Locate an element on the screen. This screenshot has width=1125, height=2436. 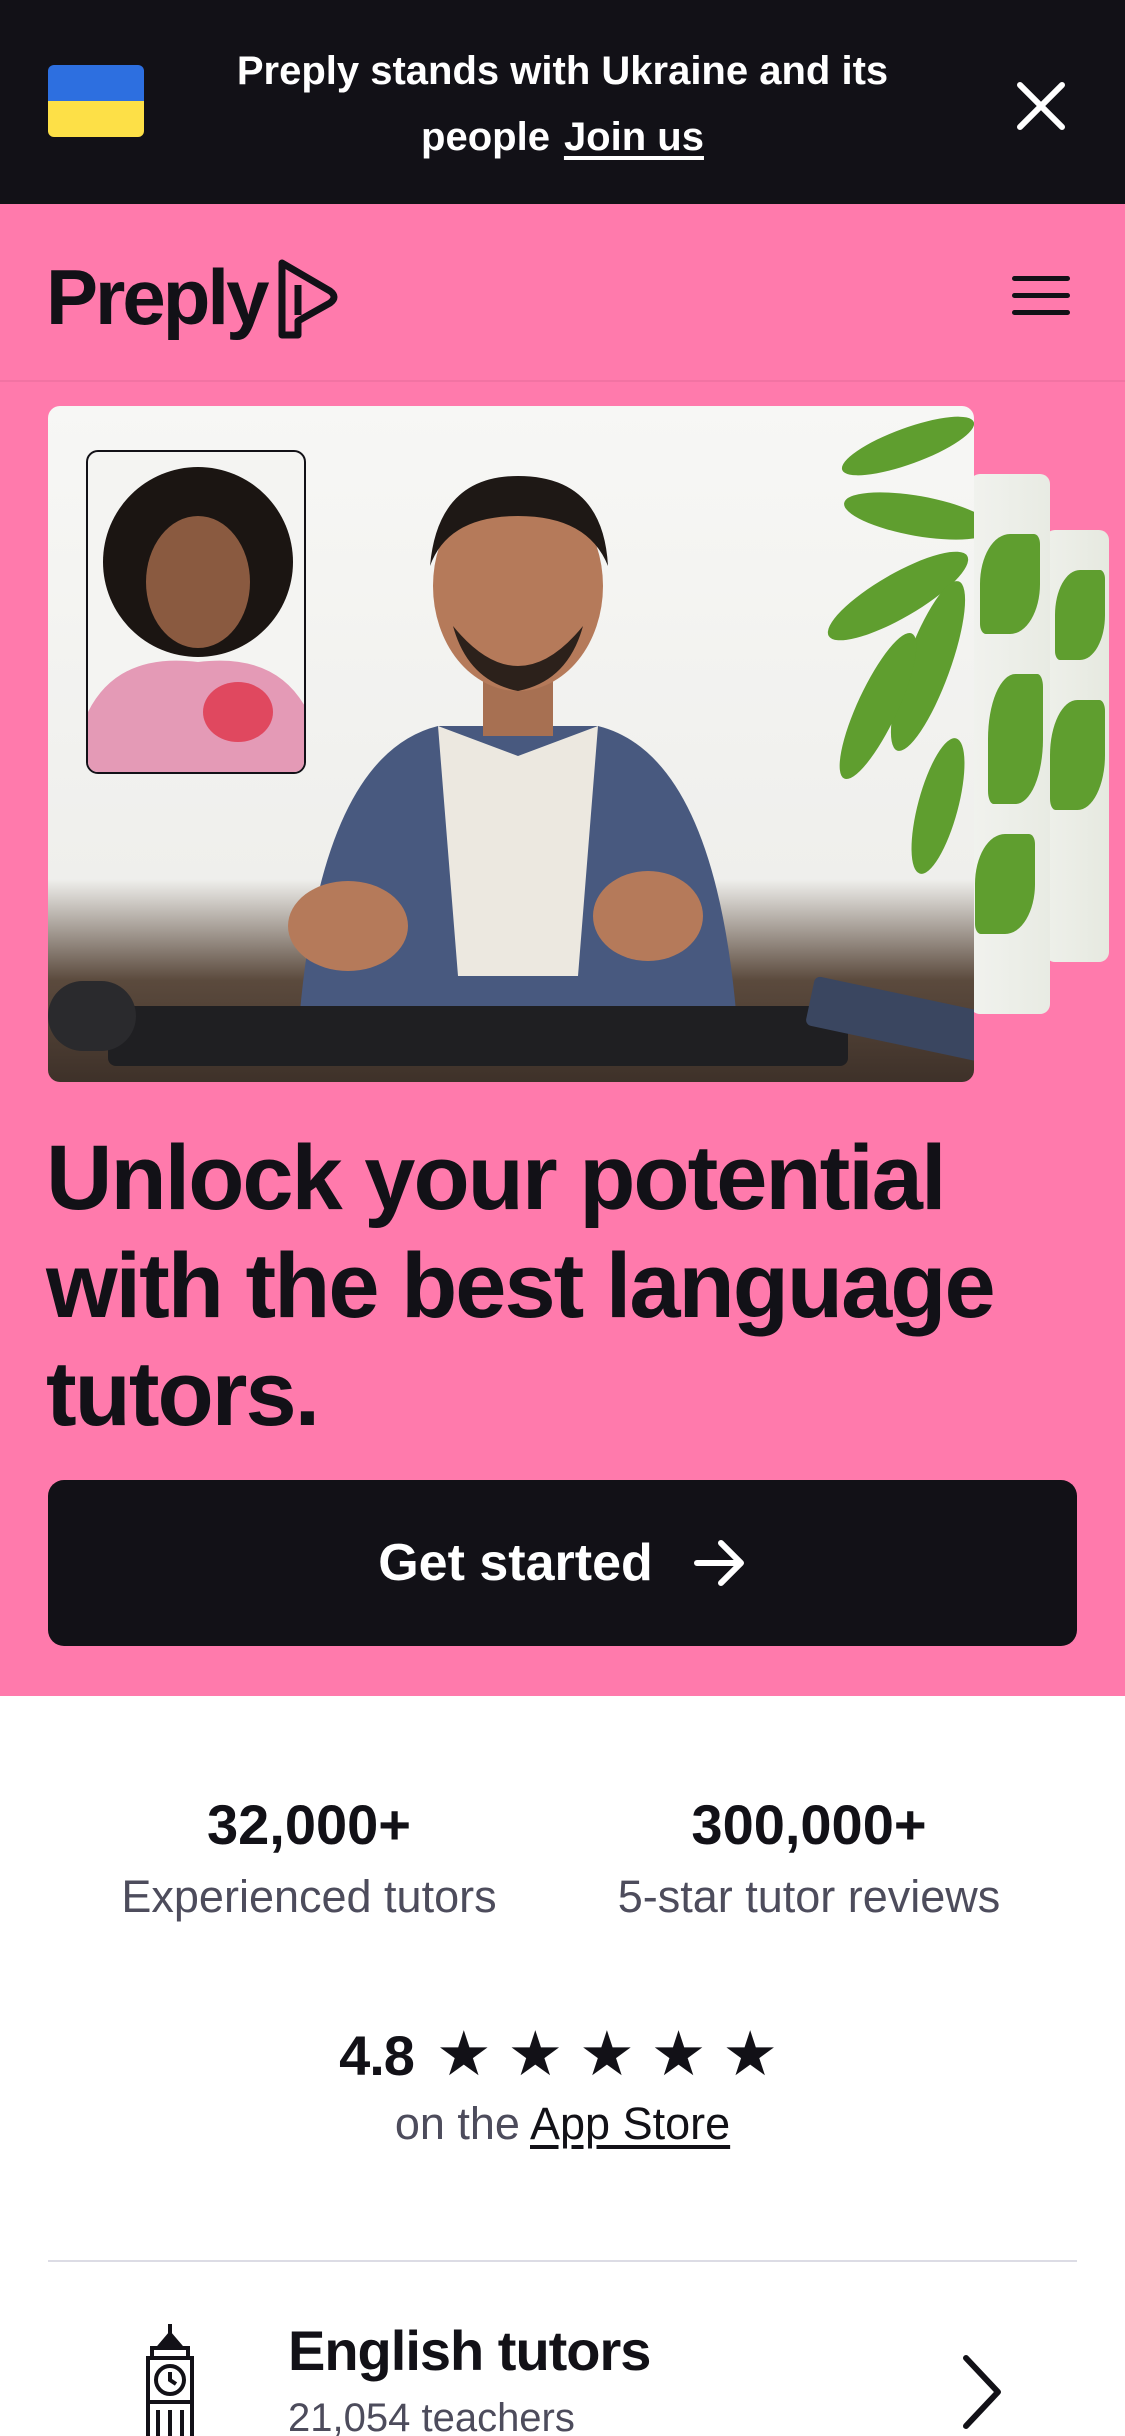
stat-label: 5-star tutor reviews is located at coordinates (809, 1896).